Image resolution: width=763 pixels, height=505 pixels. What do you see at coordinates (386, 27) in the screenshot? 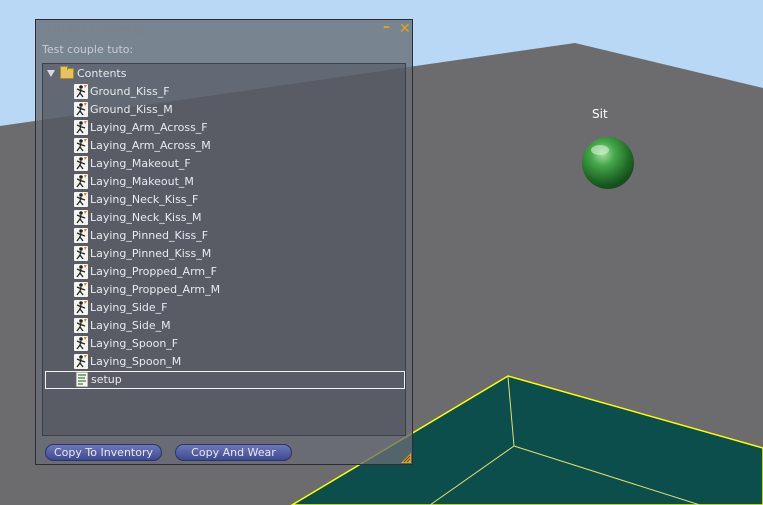
I see `minimize-icon: –` at bounding box center [386, 27].